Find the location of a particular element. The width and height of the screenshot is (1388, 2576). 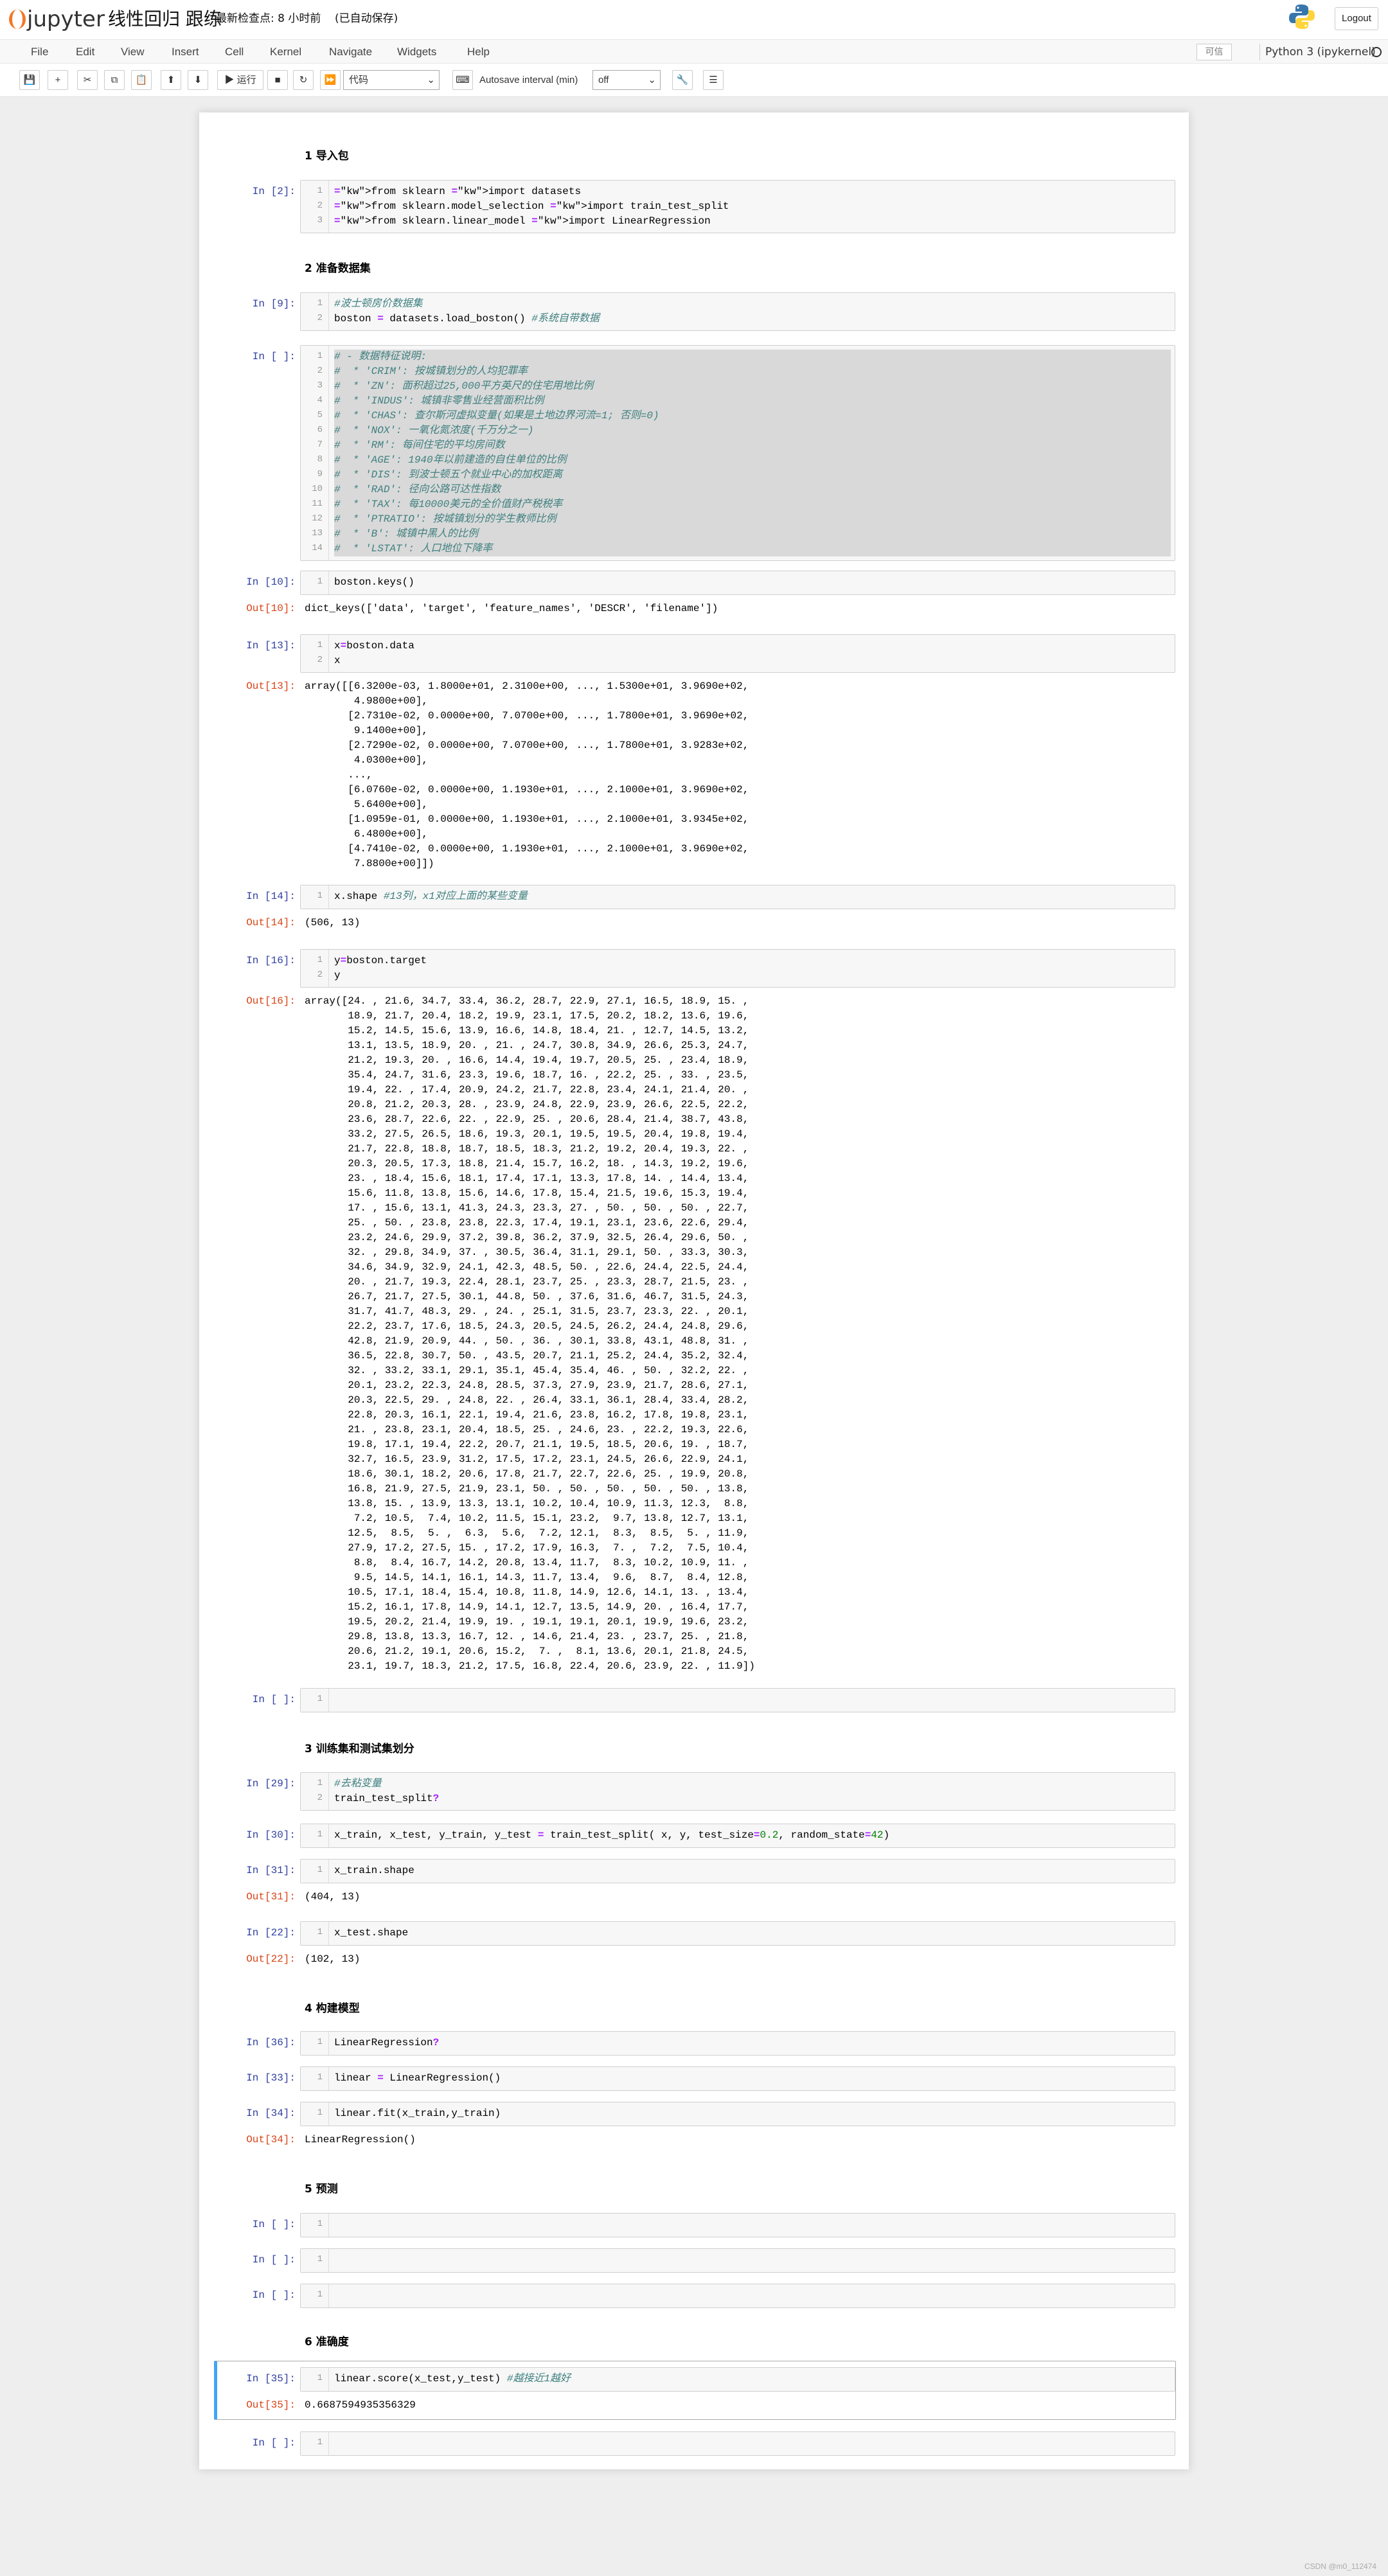

code-input-area: 1 x_train.shape is located at coordinates (737, 1871).